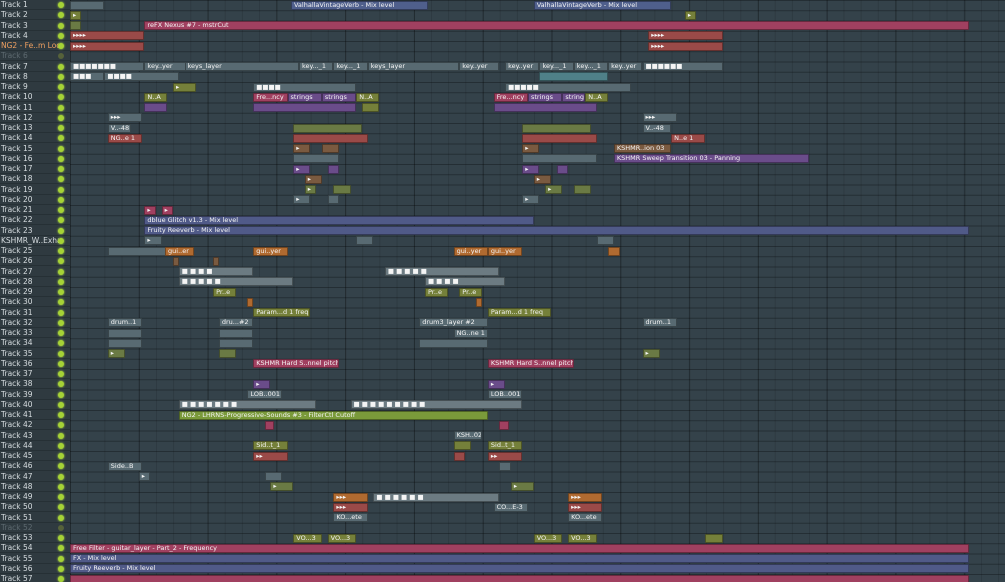 Image resolution: width=1005 pixels, height=582 pixels. I want to click on playlist-clip: reFX Nexus #7 - mstrCut, so click(556, 25).